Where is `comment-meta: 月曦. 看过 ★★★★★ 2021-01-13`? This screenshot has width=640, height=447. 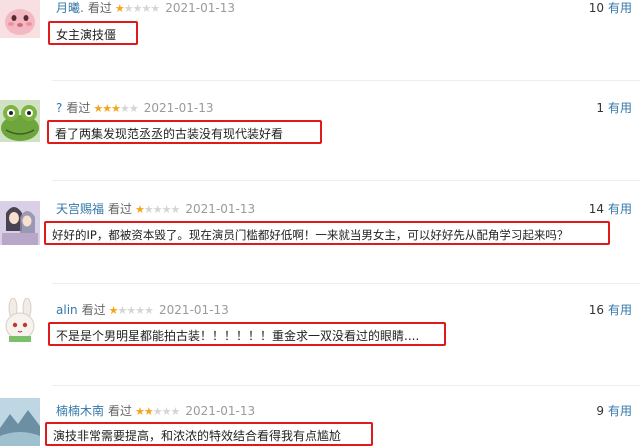
comment-meta: 月曦. 看过 ★★★★★ 2021-01-13 is located at coordinates (145, 8).